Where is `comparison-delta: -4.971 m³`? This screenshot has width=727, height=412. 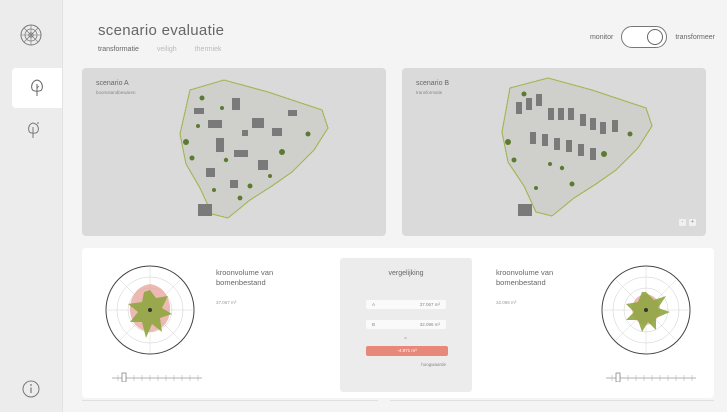
comparison-delta: -4.971 m³ is located at coordinates (407, 351).